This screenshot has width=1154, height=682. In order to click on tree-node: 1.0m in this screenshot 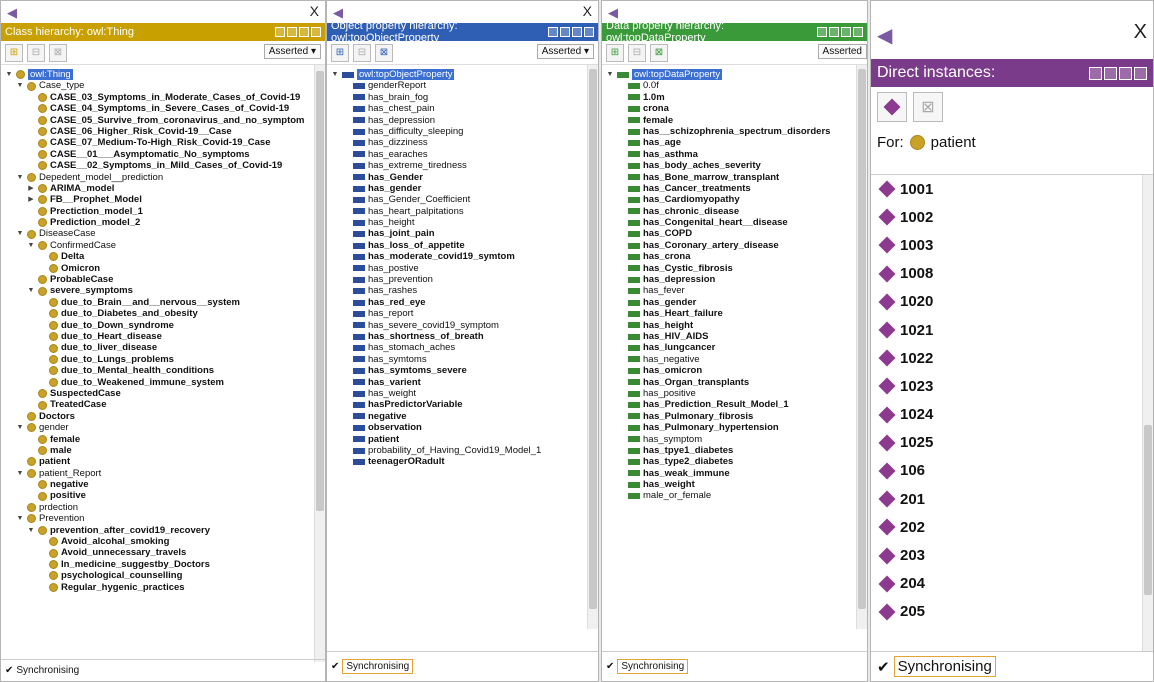, I will do `click(734, 97)`.